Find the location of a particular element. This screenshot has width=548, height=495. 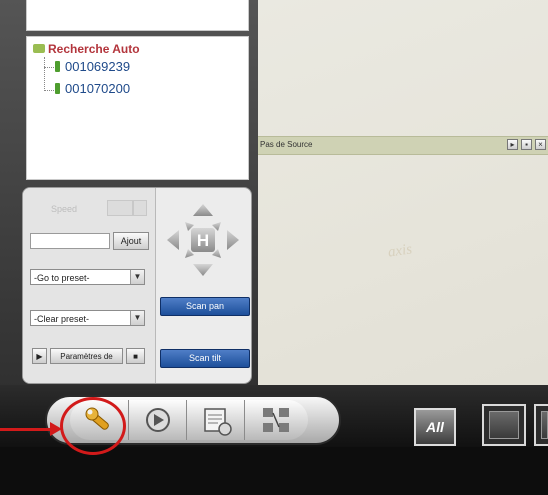

clear-preset-select: -Clear preset- ▼ is located at coordinates (87, 318).